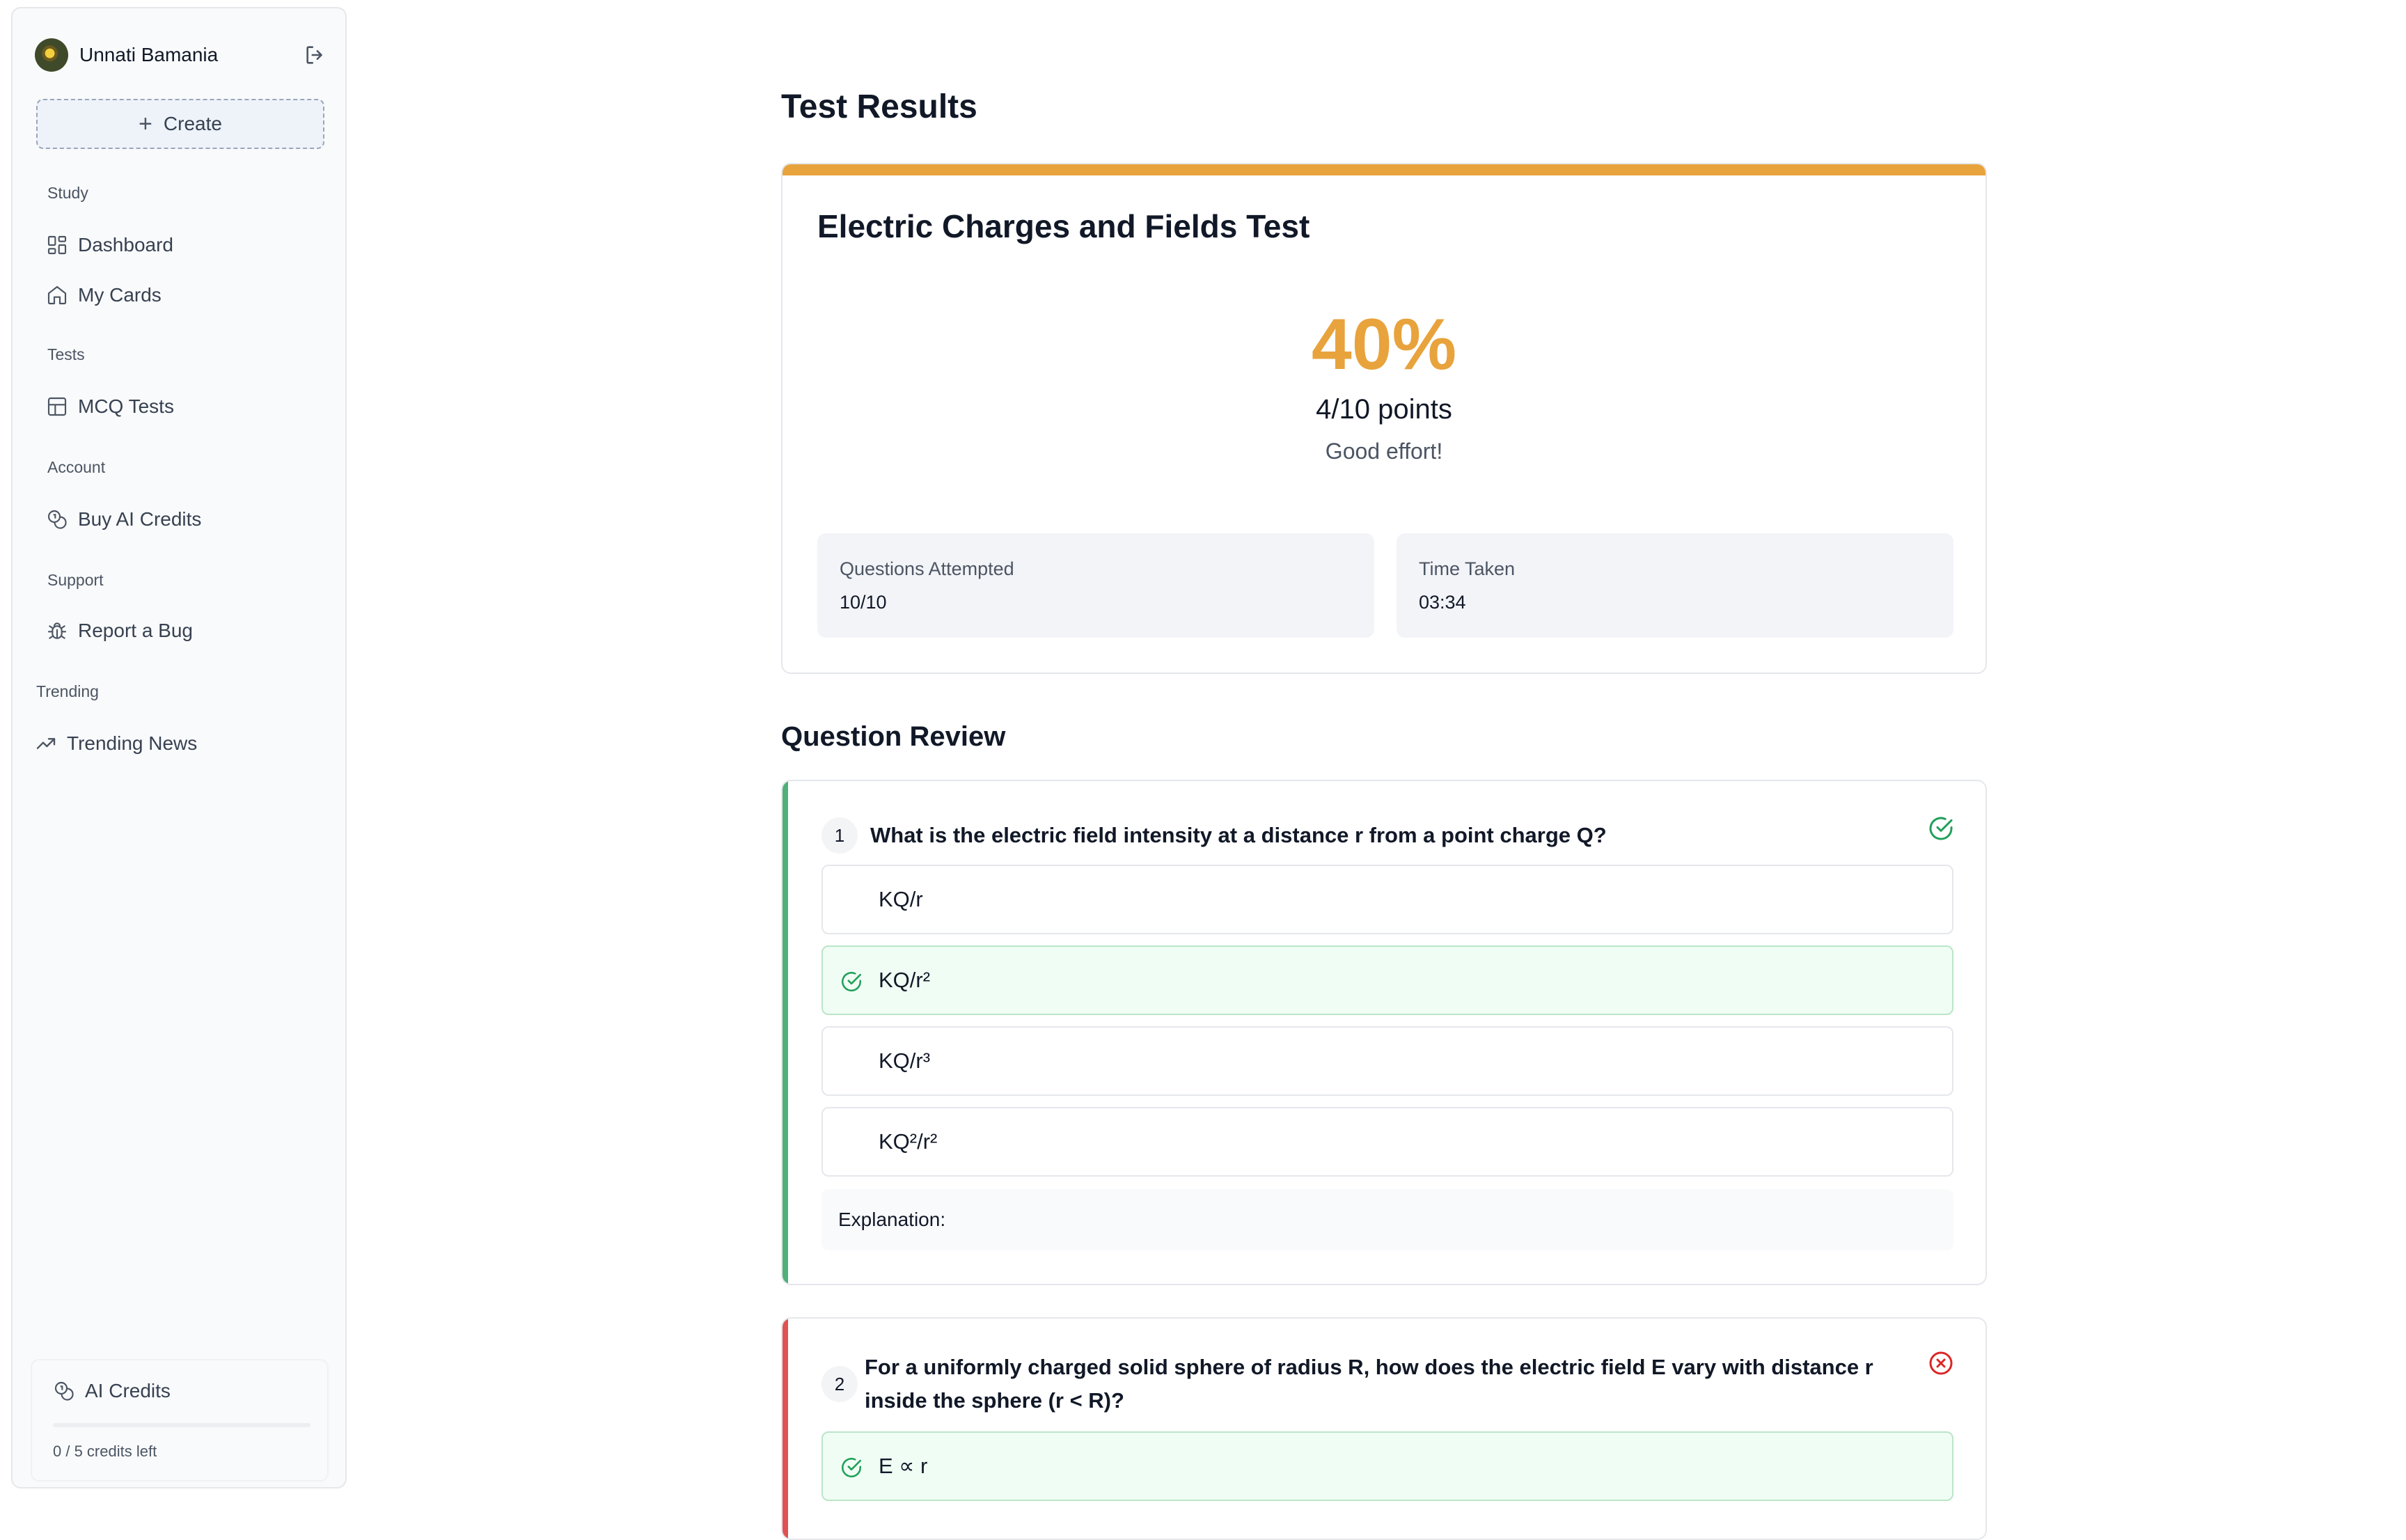  I want to click on option-text: KQ/r², so click(905, 980).